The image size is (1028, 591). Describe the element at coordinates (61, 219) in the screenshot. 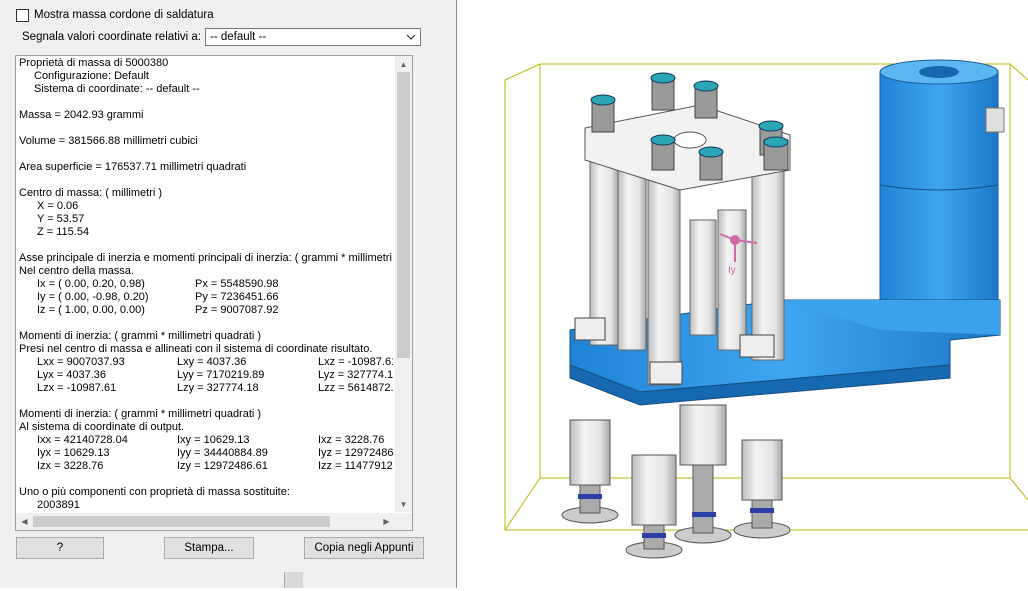

I see `result-center-y: Y = 53.57` at that location.